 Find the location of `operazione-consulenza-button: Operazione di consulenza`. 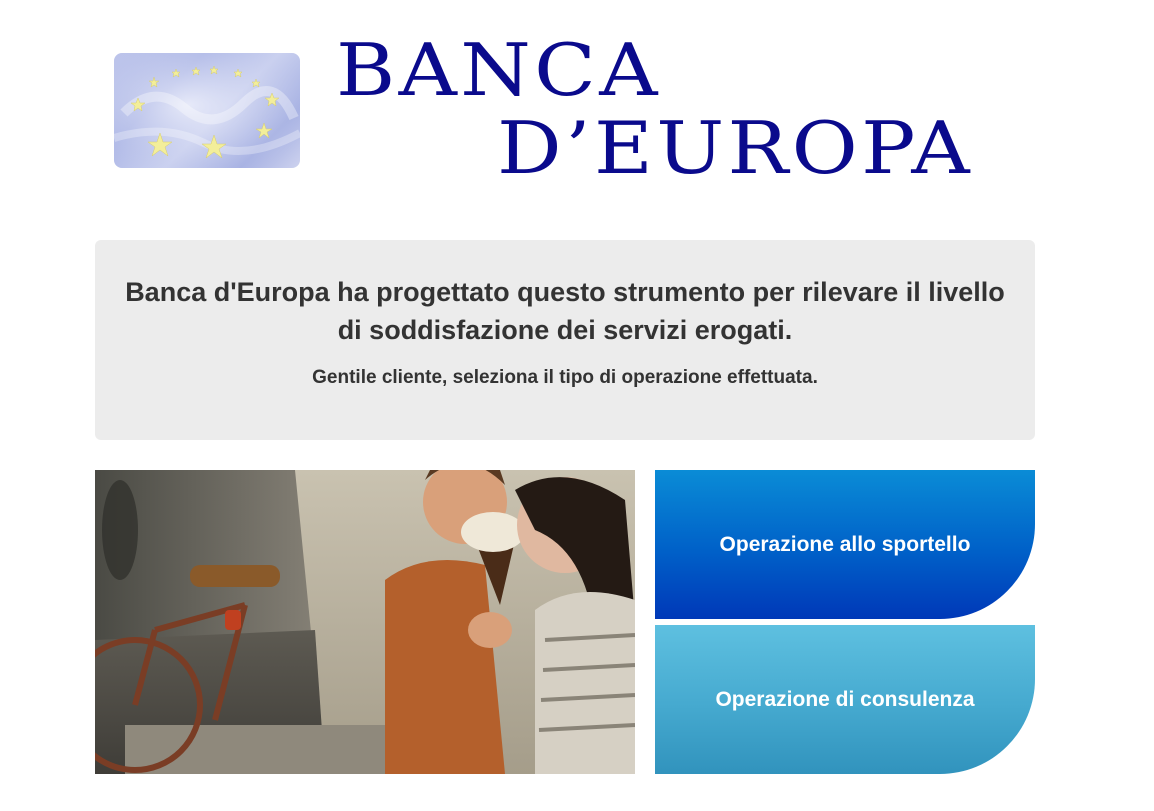

operazione-consulenza-button: Operazione di consulenza is located at coordinates (845, 699).